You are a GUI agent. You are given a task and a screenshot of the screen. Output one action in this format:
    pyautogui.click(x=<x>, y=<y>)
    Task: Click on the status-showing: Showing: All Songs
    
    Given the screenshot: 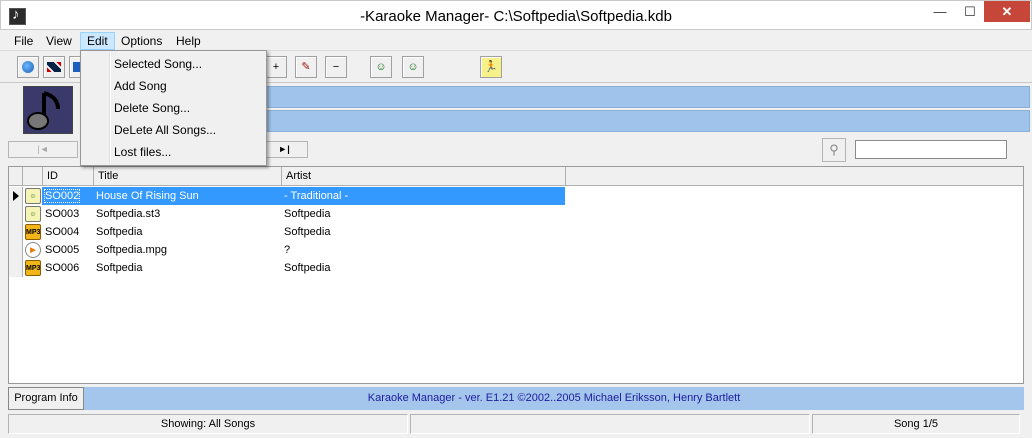 What is the action you would take?
    pyautogui.click(x=208, y=424)
    